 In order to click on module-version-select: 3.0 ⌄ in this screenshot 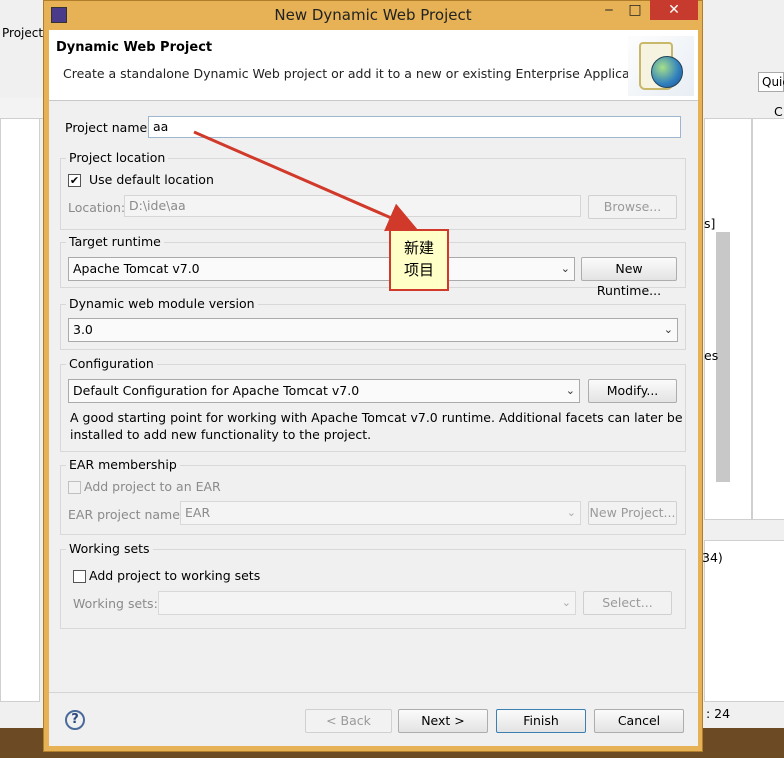, I will do `click(373, 330)`.